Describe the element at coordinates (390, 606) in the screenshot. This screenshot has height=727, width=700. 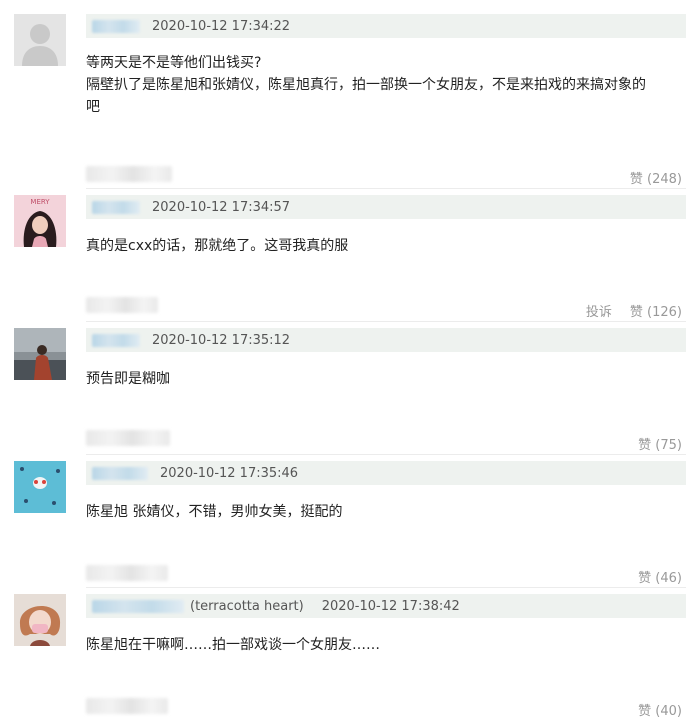
I see `timestamp: 2020-10-12 17:38:42` at that location.